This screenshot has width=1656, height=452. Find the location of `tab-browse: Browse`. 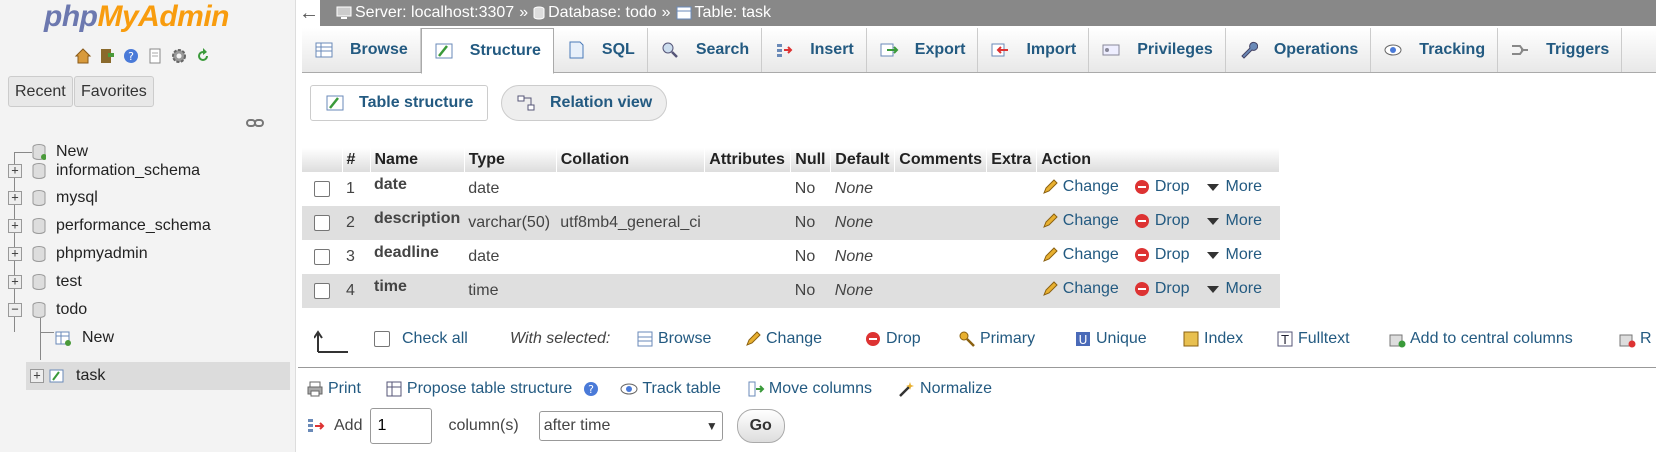

tab-browse: Browse is located at coordinates (361, 50).